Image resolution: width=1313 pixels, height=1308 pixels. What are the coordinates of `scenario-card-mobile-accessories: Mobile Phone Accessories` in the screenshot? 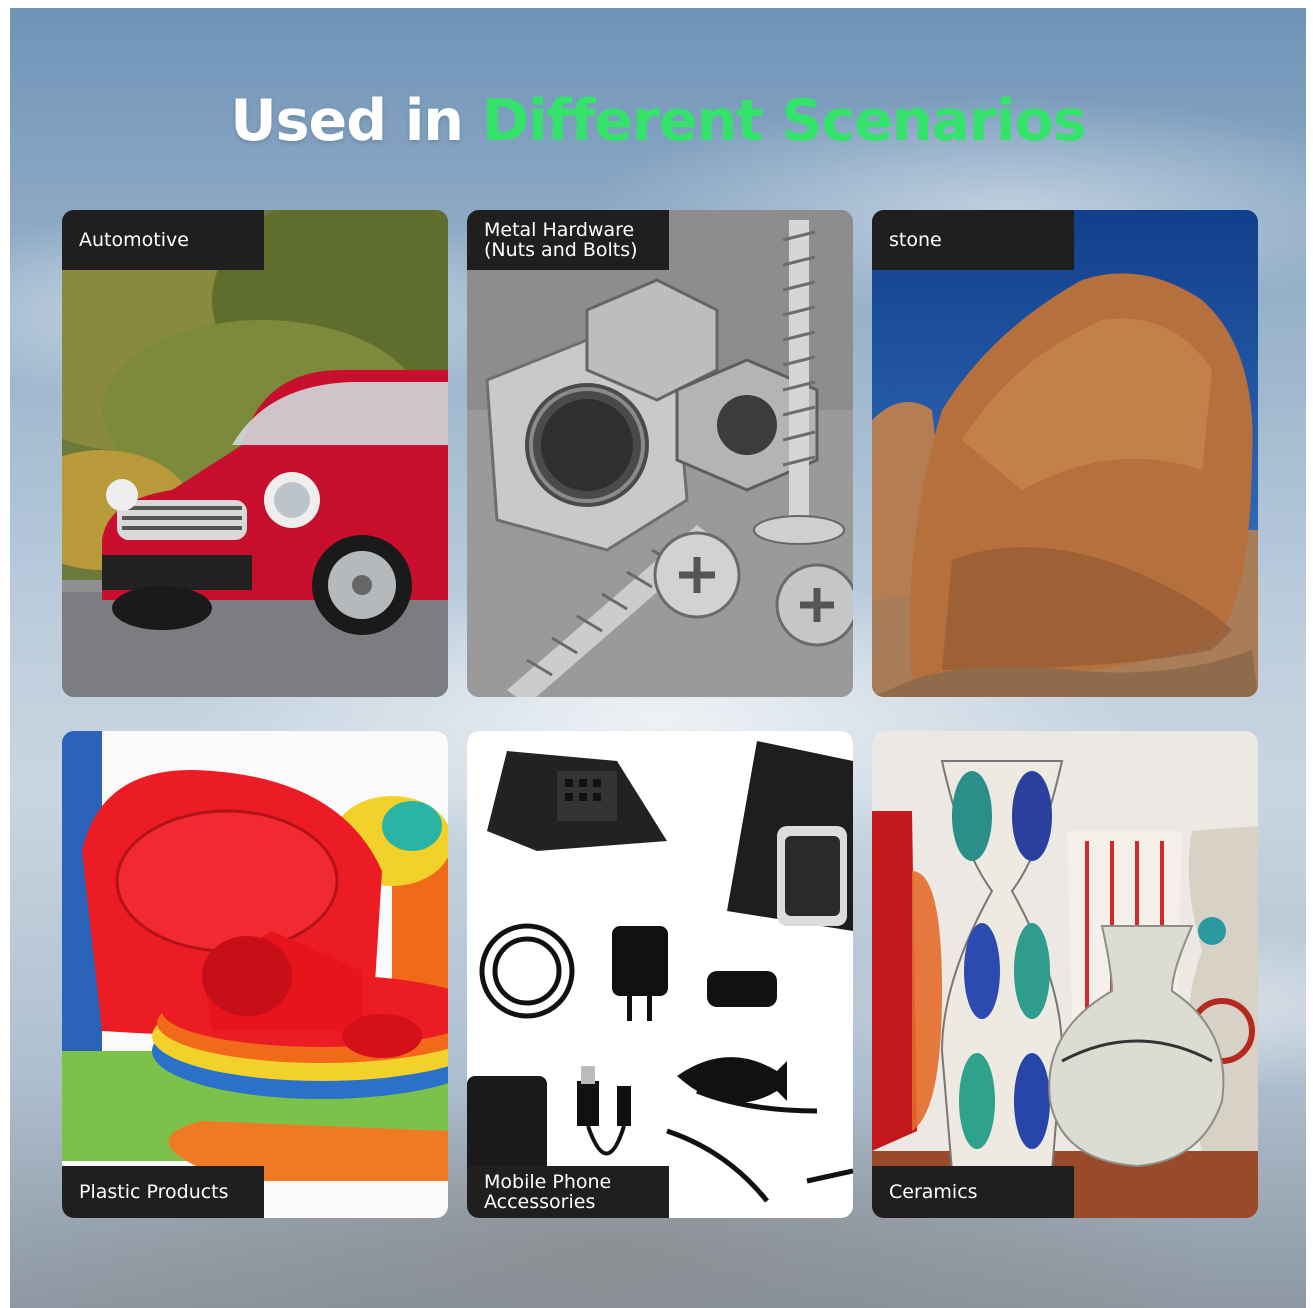 It's located at (660, 974).